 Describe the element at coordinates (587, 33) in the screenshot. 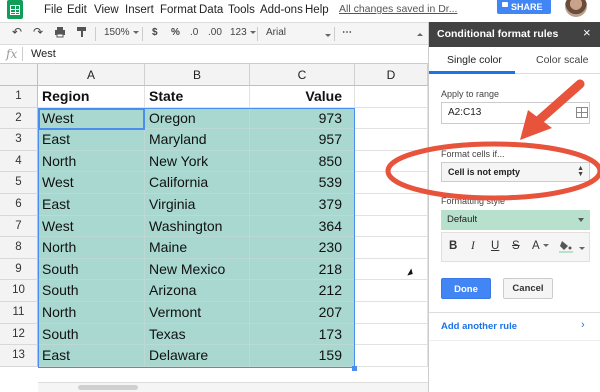

I see `close-icon: ×` at that location.